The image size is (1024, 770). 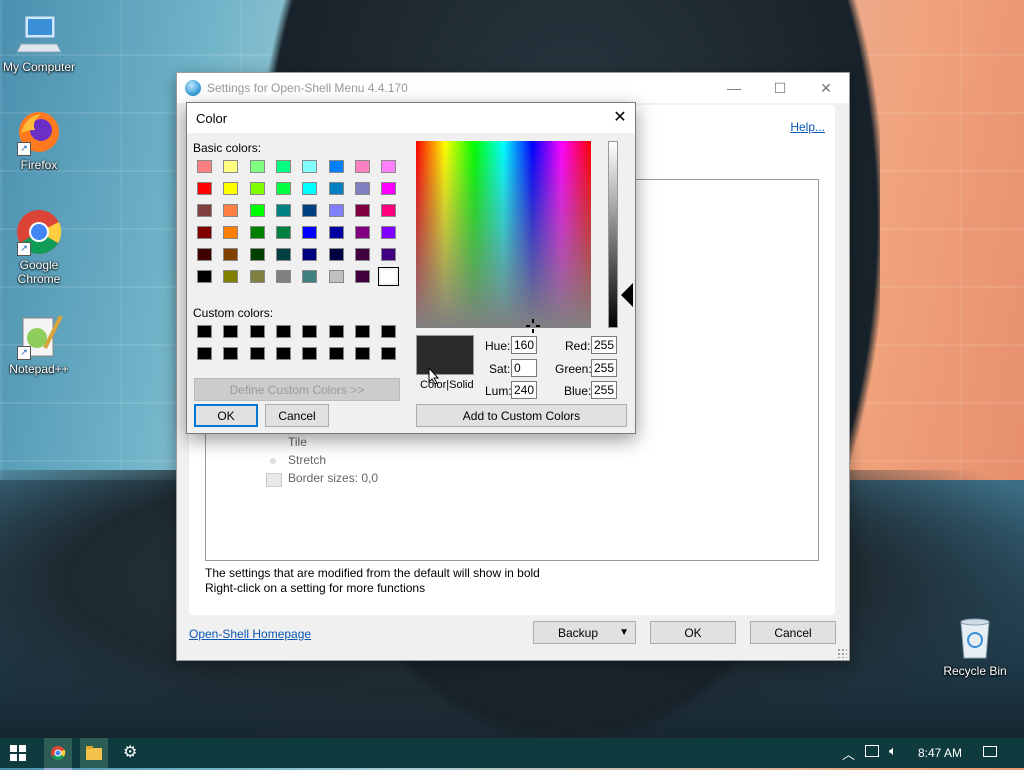 I want to click on color-spectrum, so click(x=503, y=234).